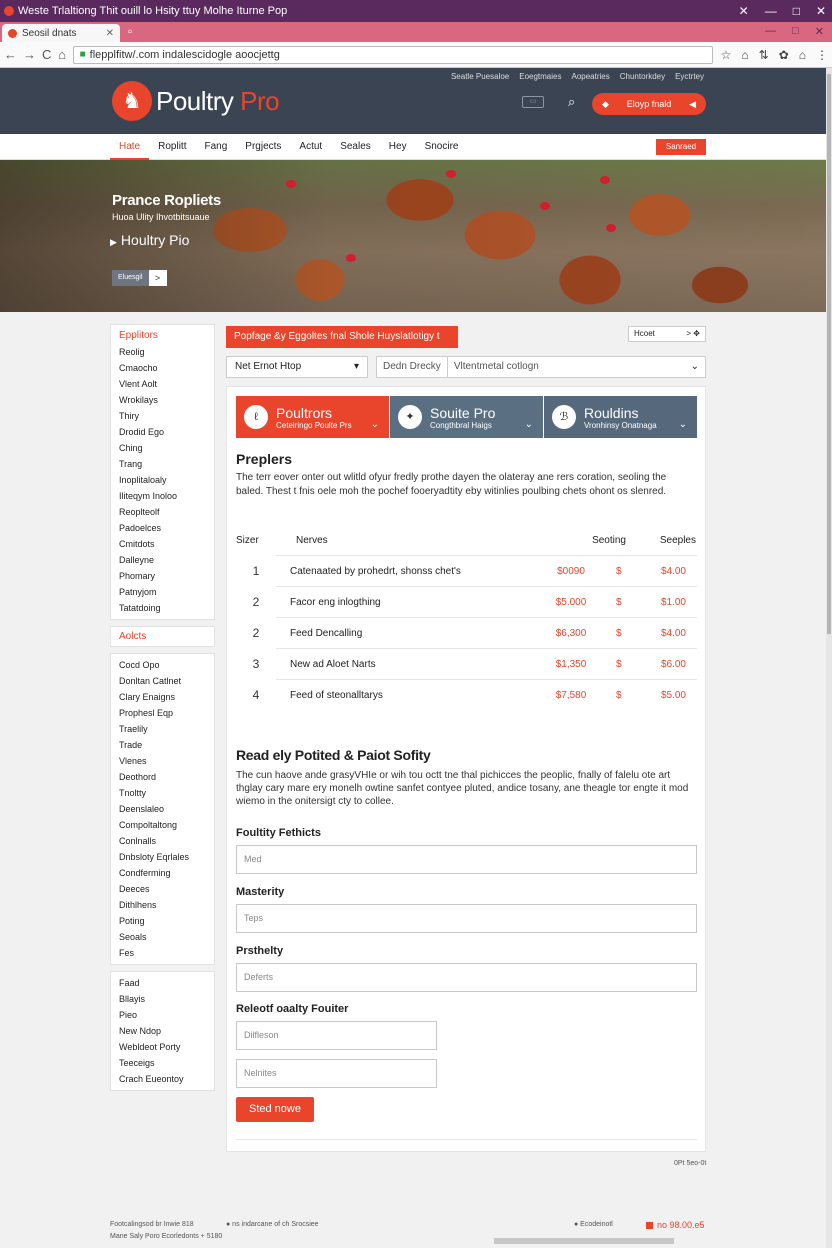 The height and width of the screenshot is (1248, 832). What do you see at coordinates (166, 400) in the screenshot?
I see `sidebar-item: Wrokilays` at bounding box center [166, 400].